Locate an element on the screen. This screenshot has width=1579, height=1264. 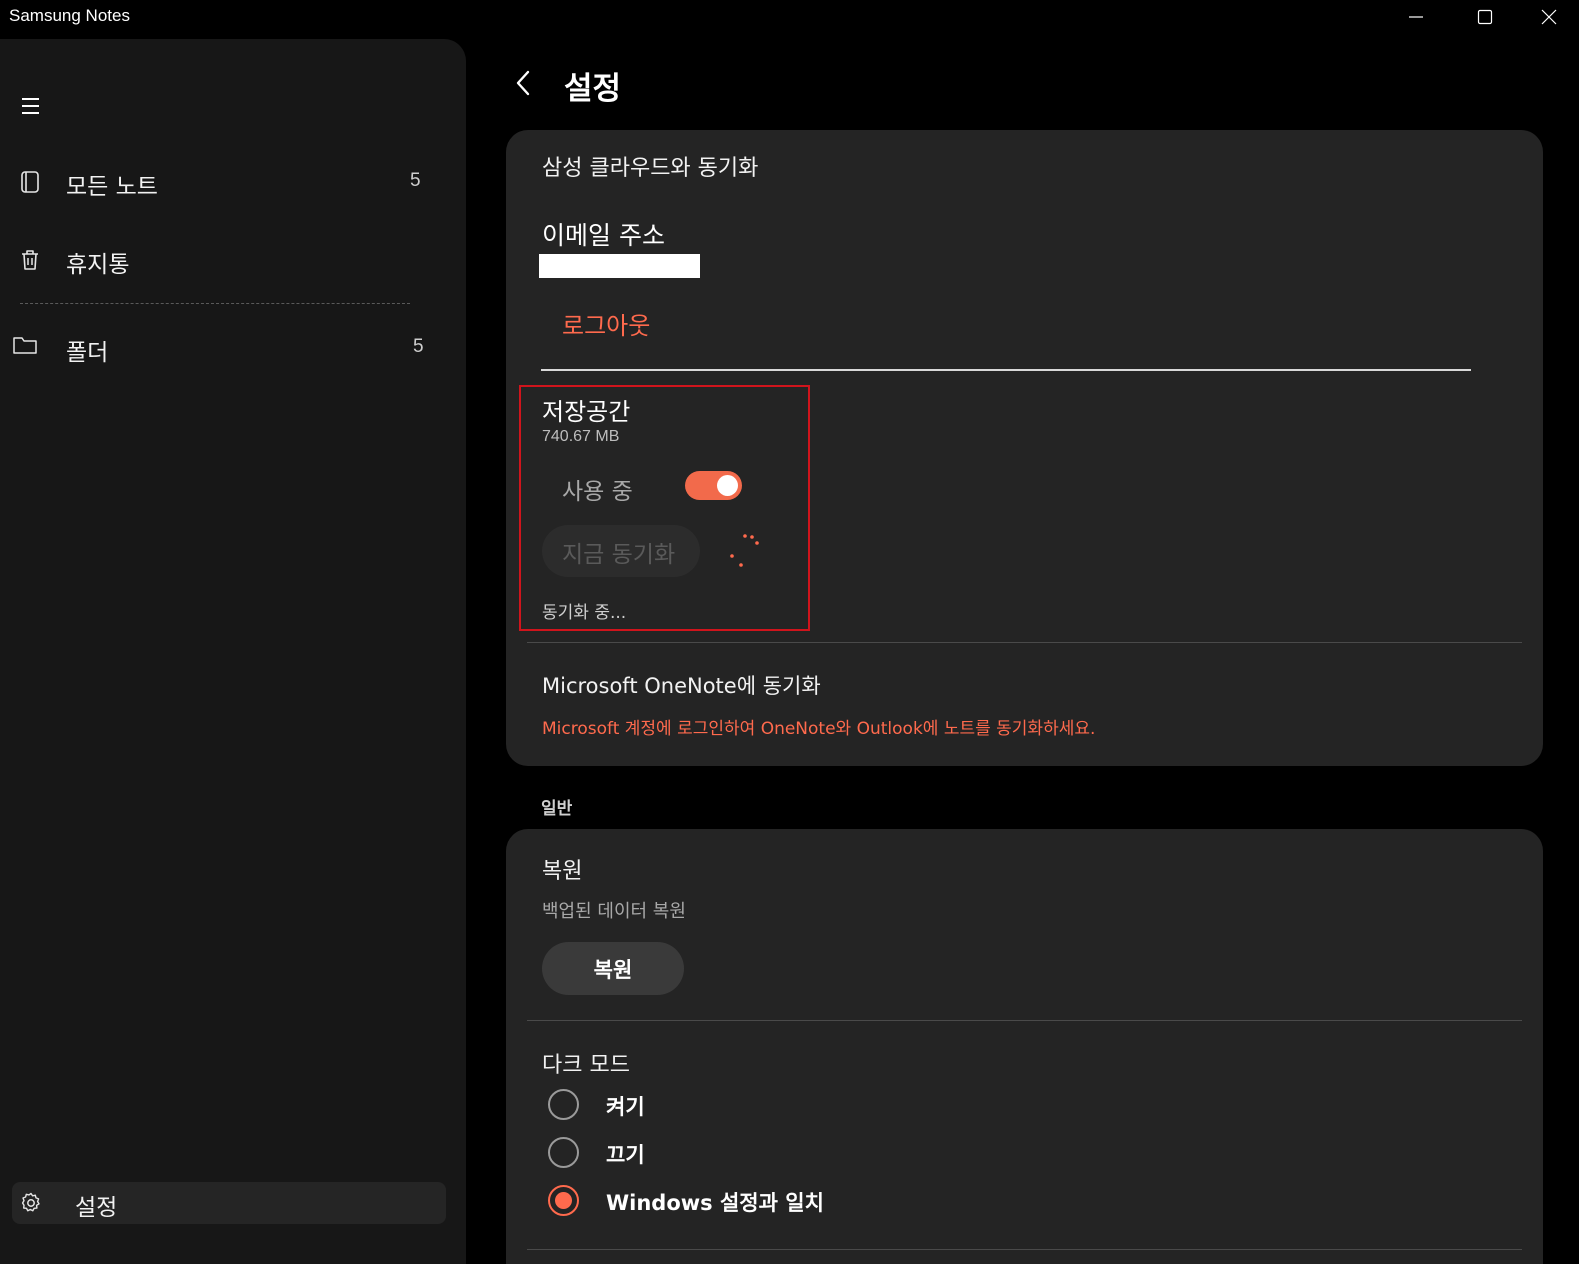
sidebar-item-settings: 설정 is located at coordinates (229, 1203).